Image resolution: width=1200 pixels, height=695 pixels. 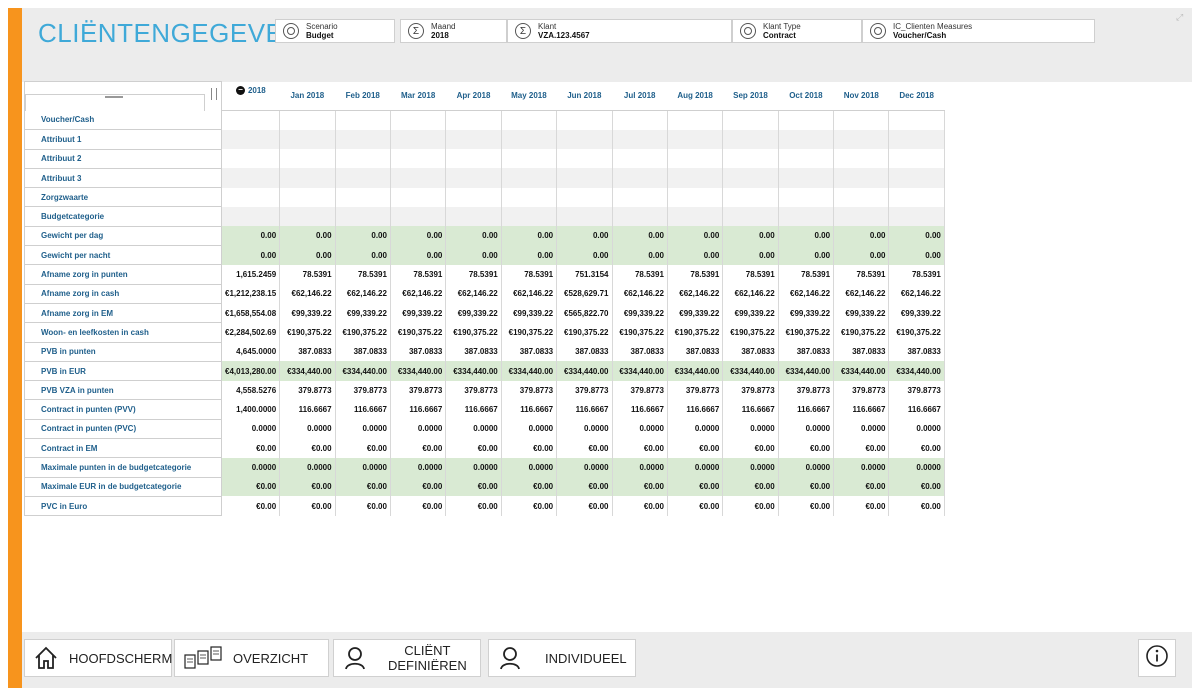 What do you see at coordinates (1181, 17) in the screenshot?
I see `expand-icon: ⤢` at bounding box center [1181, 17].